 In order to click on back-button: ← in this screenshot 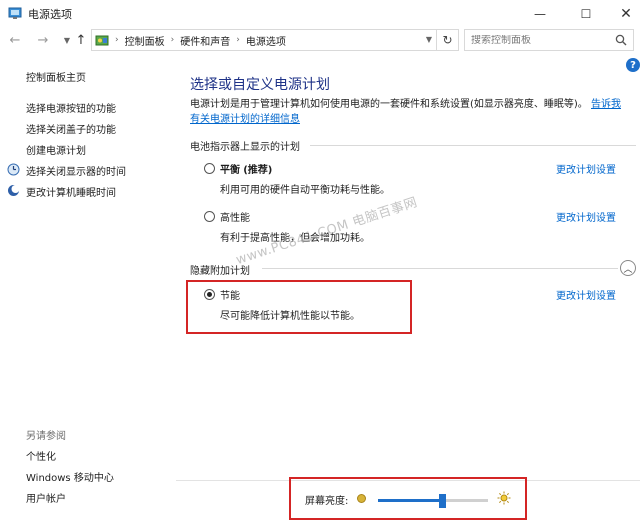, I will do `click(15, 40)`.